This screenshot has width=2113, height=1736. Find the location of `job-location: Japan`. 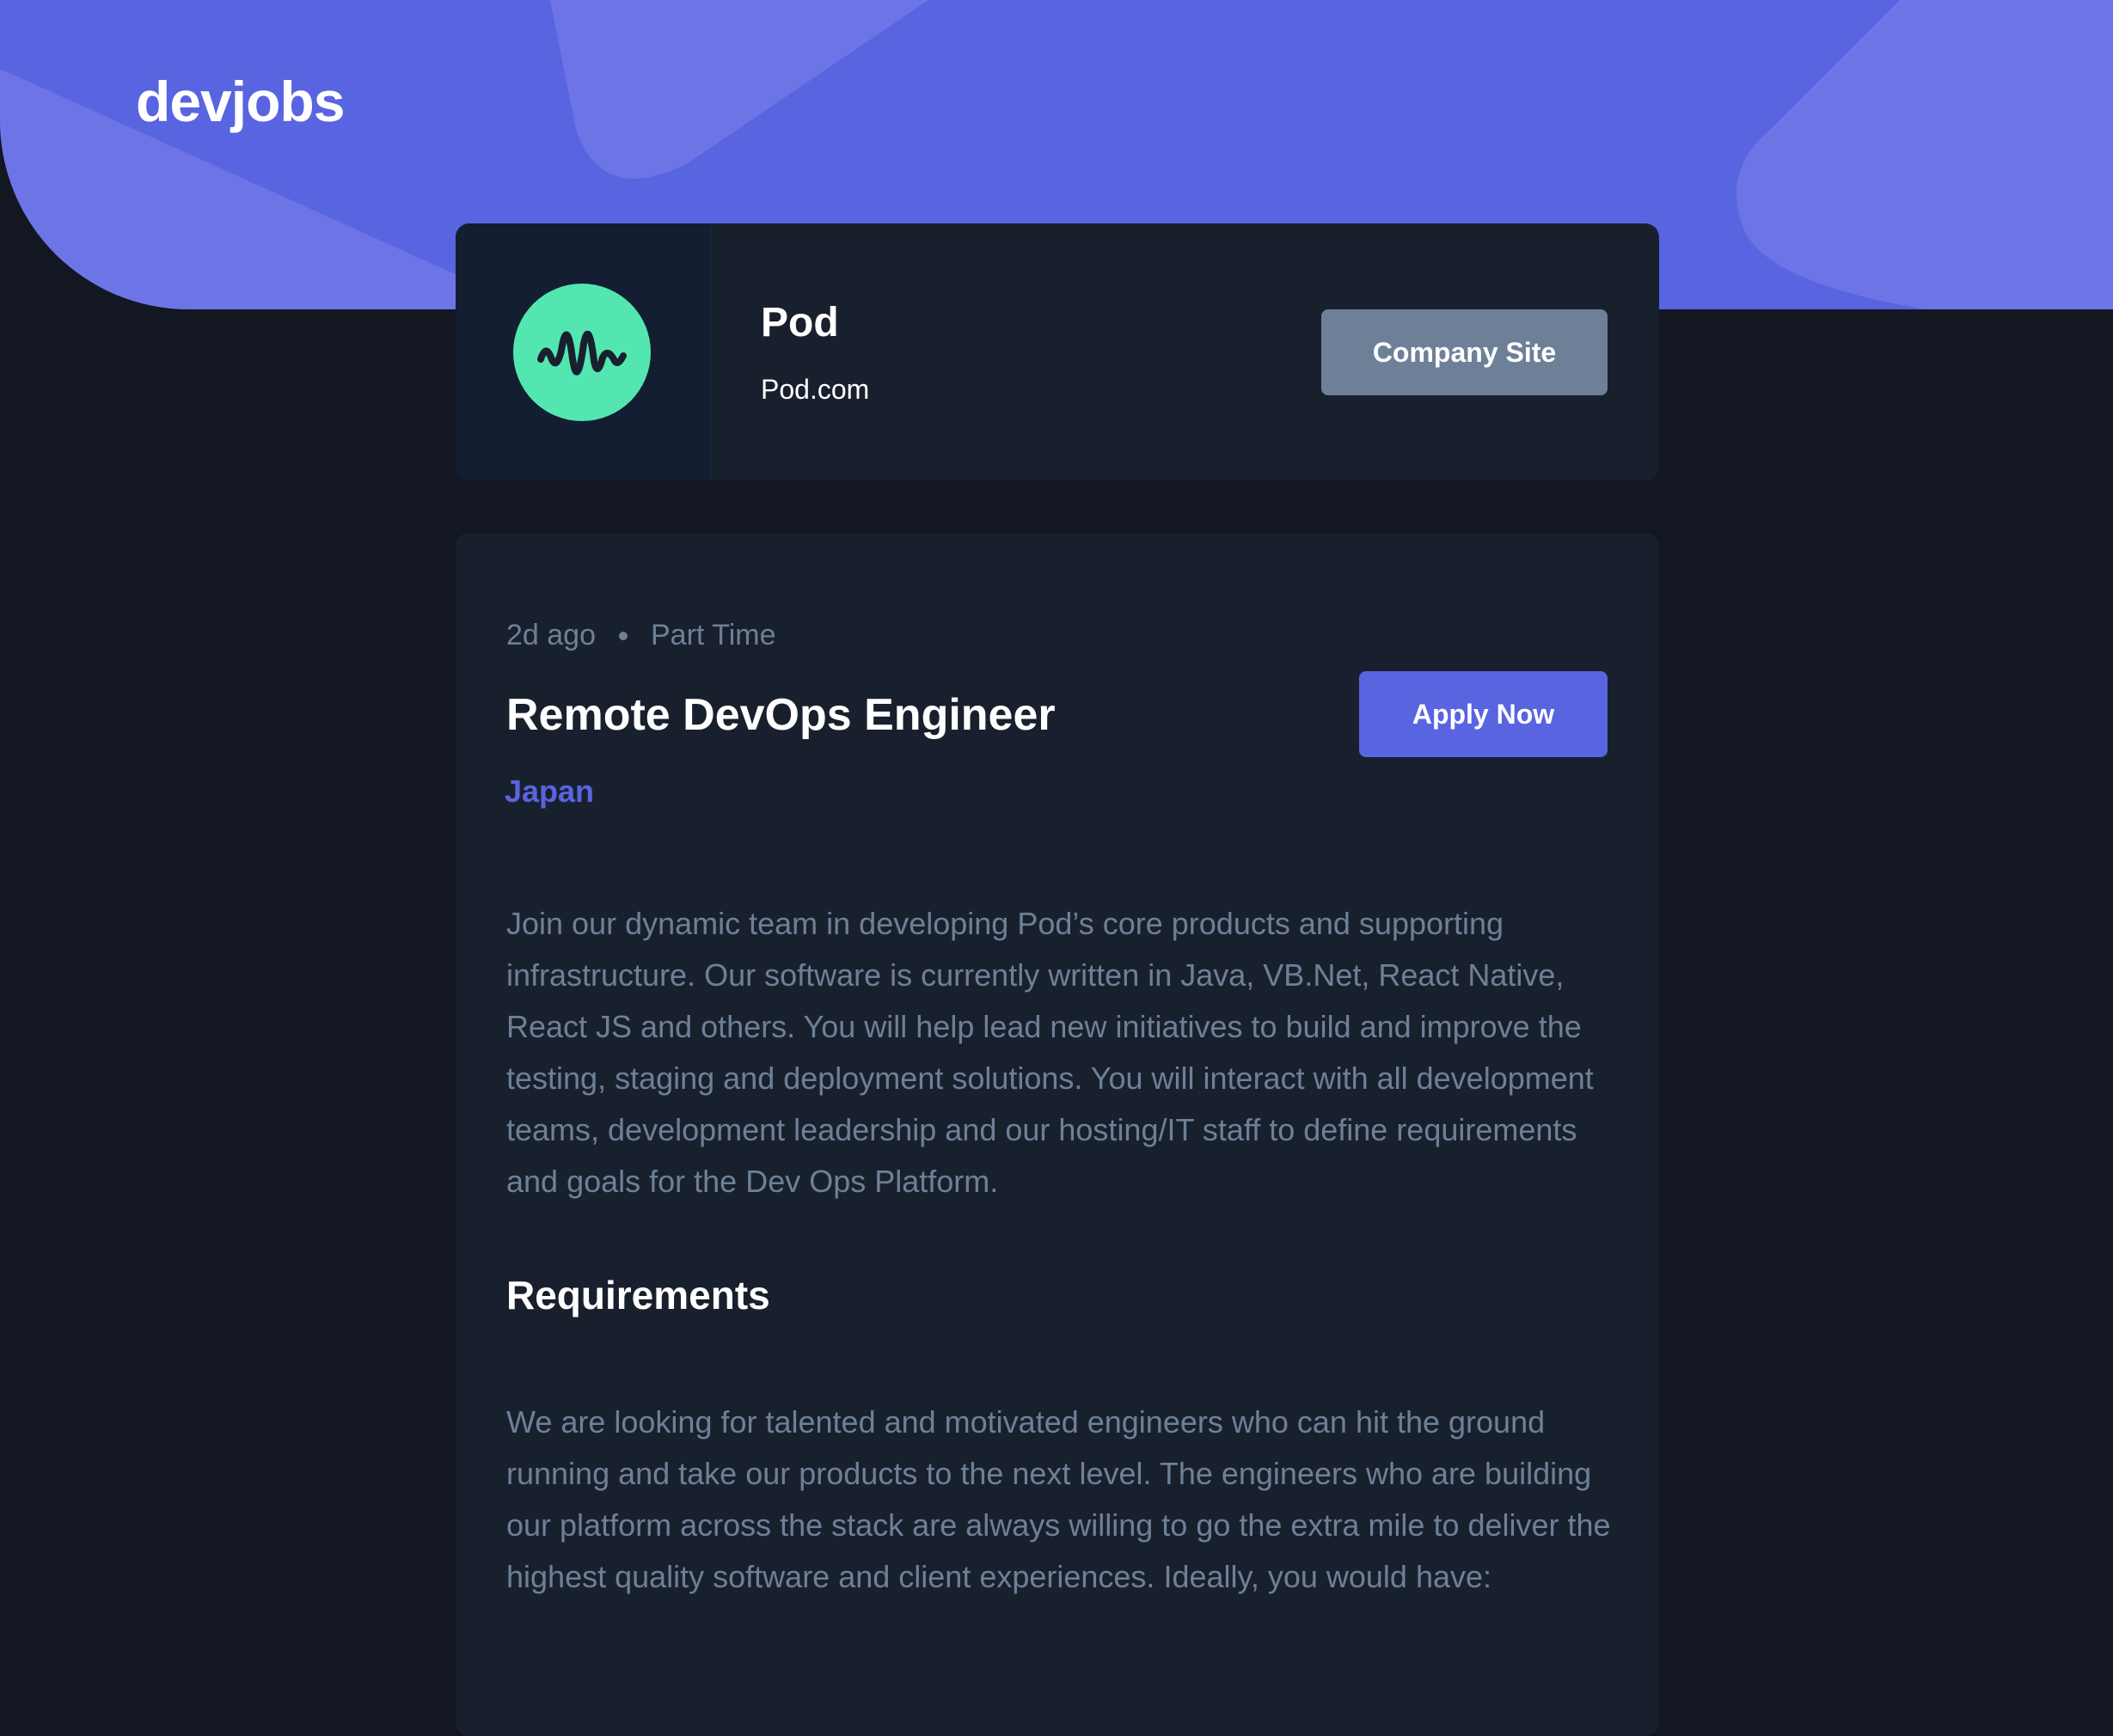

job-location: Japan is located at coordinates (550, 791).